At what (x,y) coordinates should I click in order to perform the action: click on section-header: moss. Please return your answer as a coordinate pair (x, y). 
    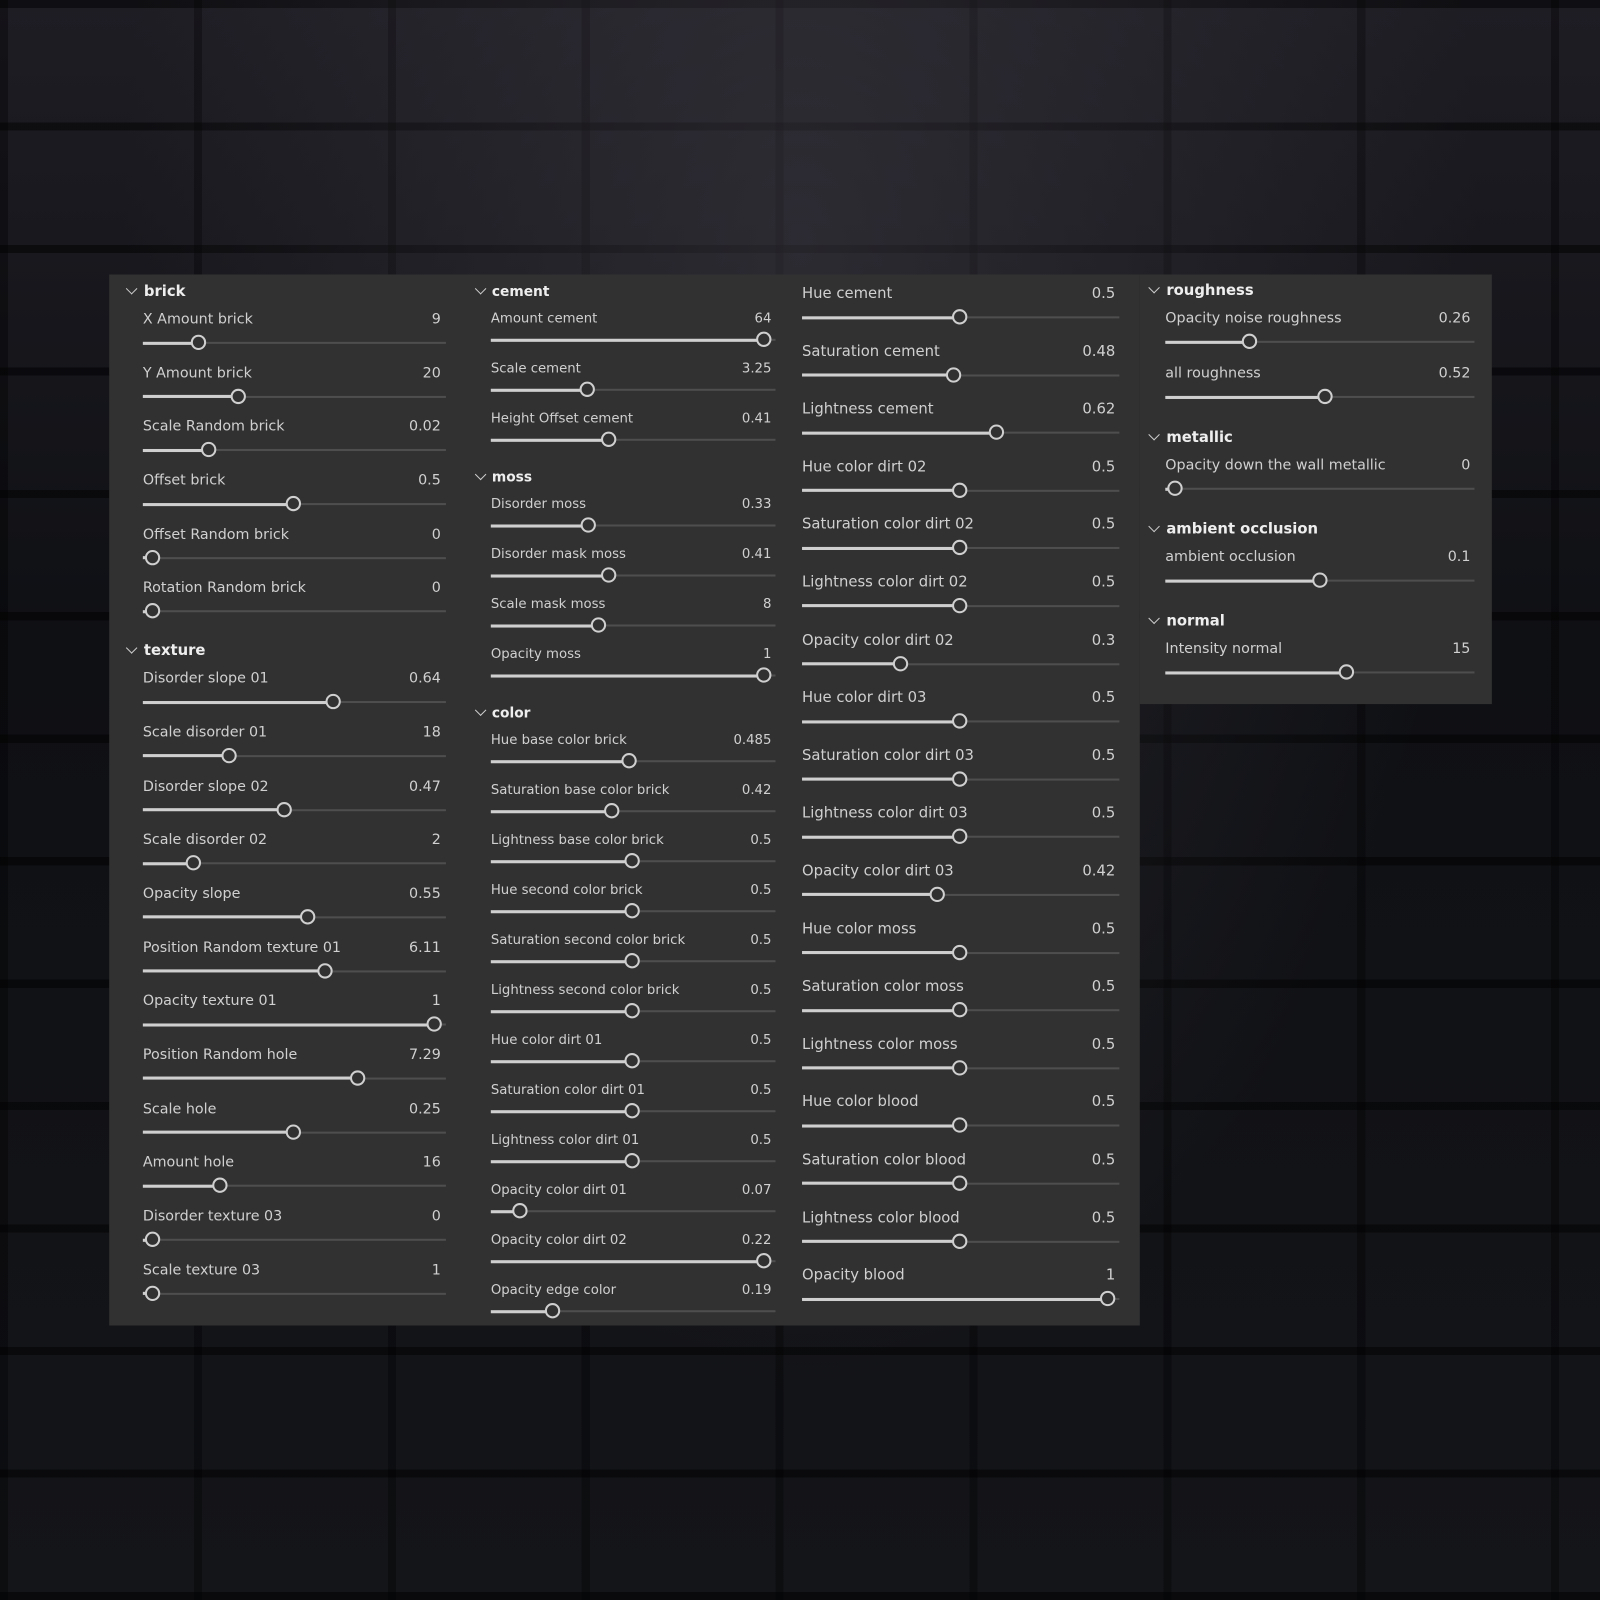
    Looking at the image, I should click on (625, 481).